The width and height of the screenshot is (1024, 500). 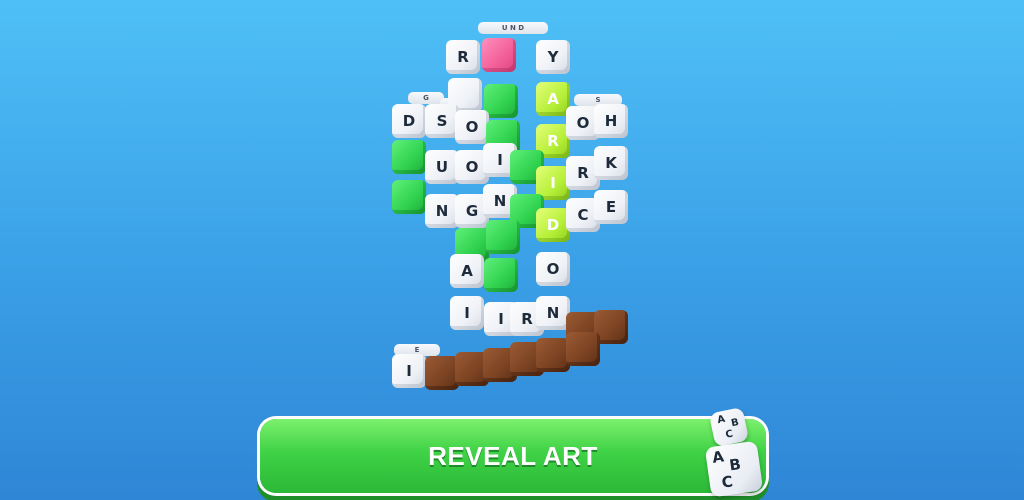 What do you see at coordinates (553, 57) in the screenshot?
I see `letter-cube: Y` at bounding box center [553, 57].